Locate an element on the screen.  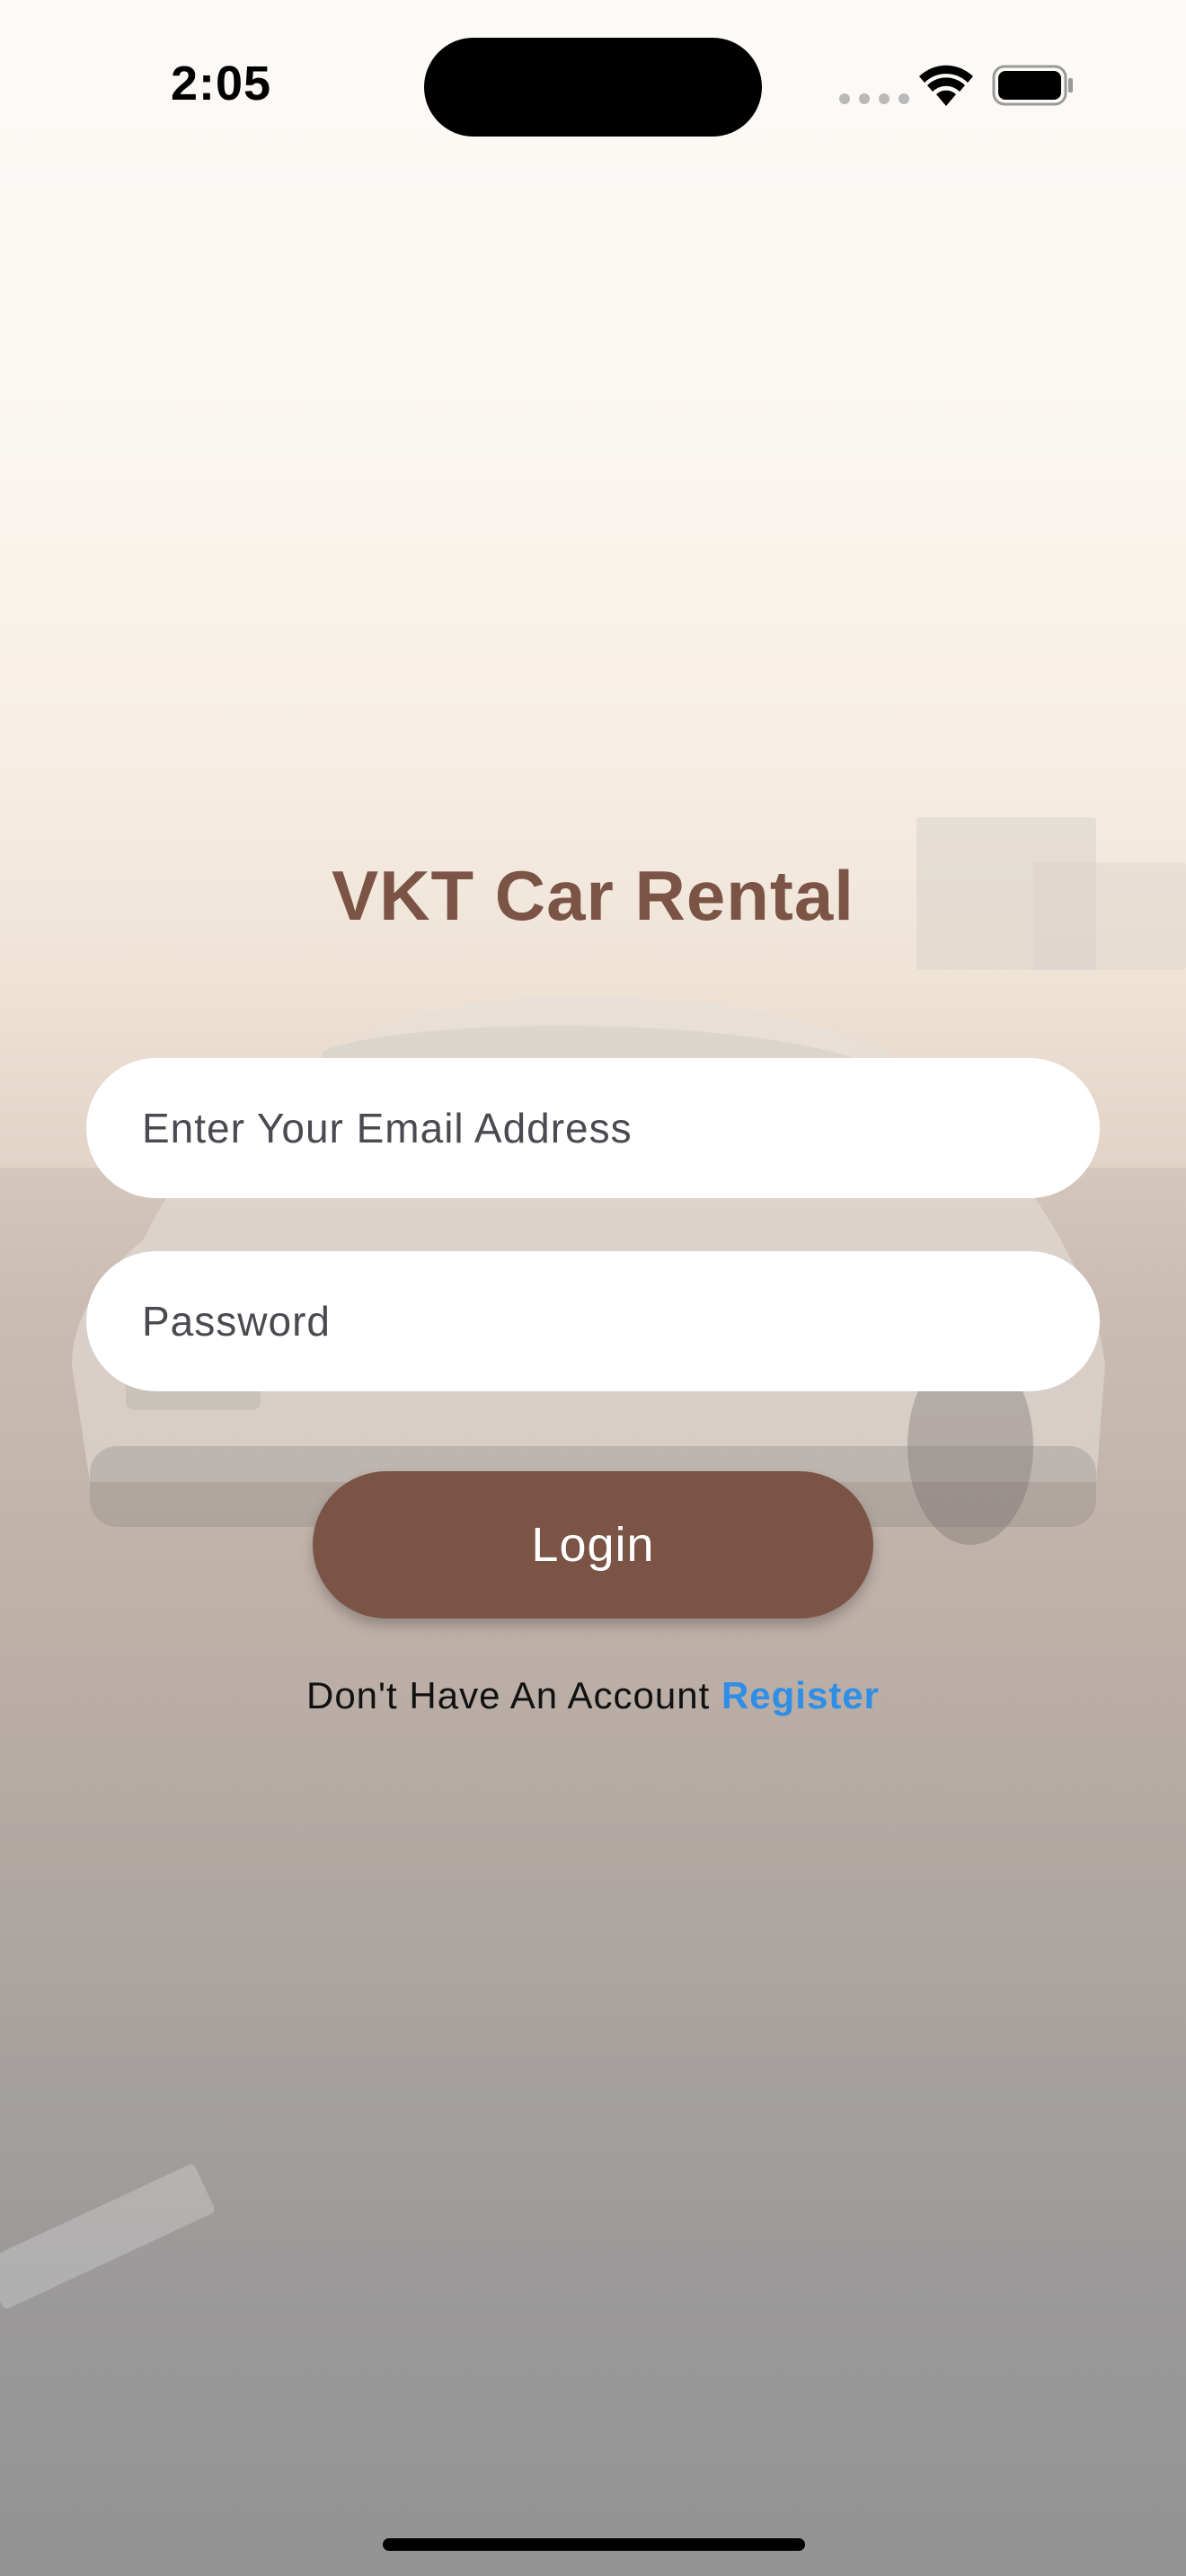
status-time: 2:05 is located at coordinates (221, 83).